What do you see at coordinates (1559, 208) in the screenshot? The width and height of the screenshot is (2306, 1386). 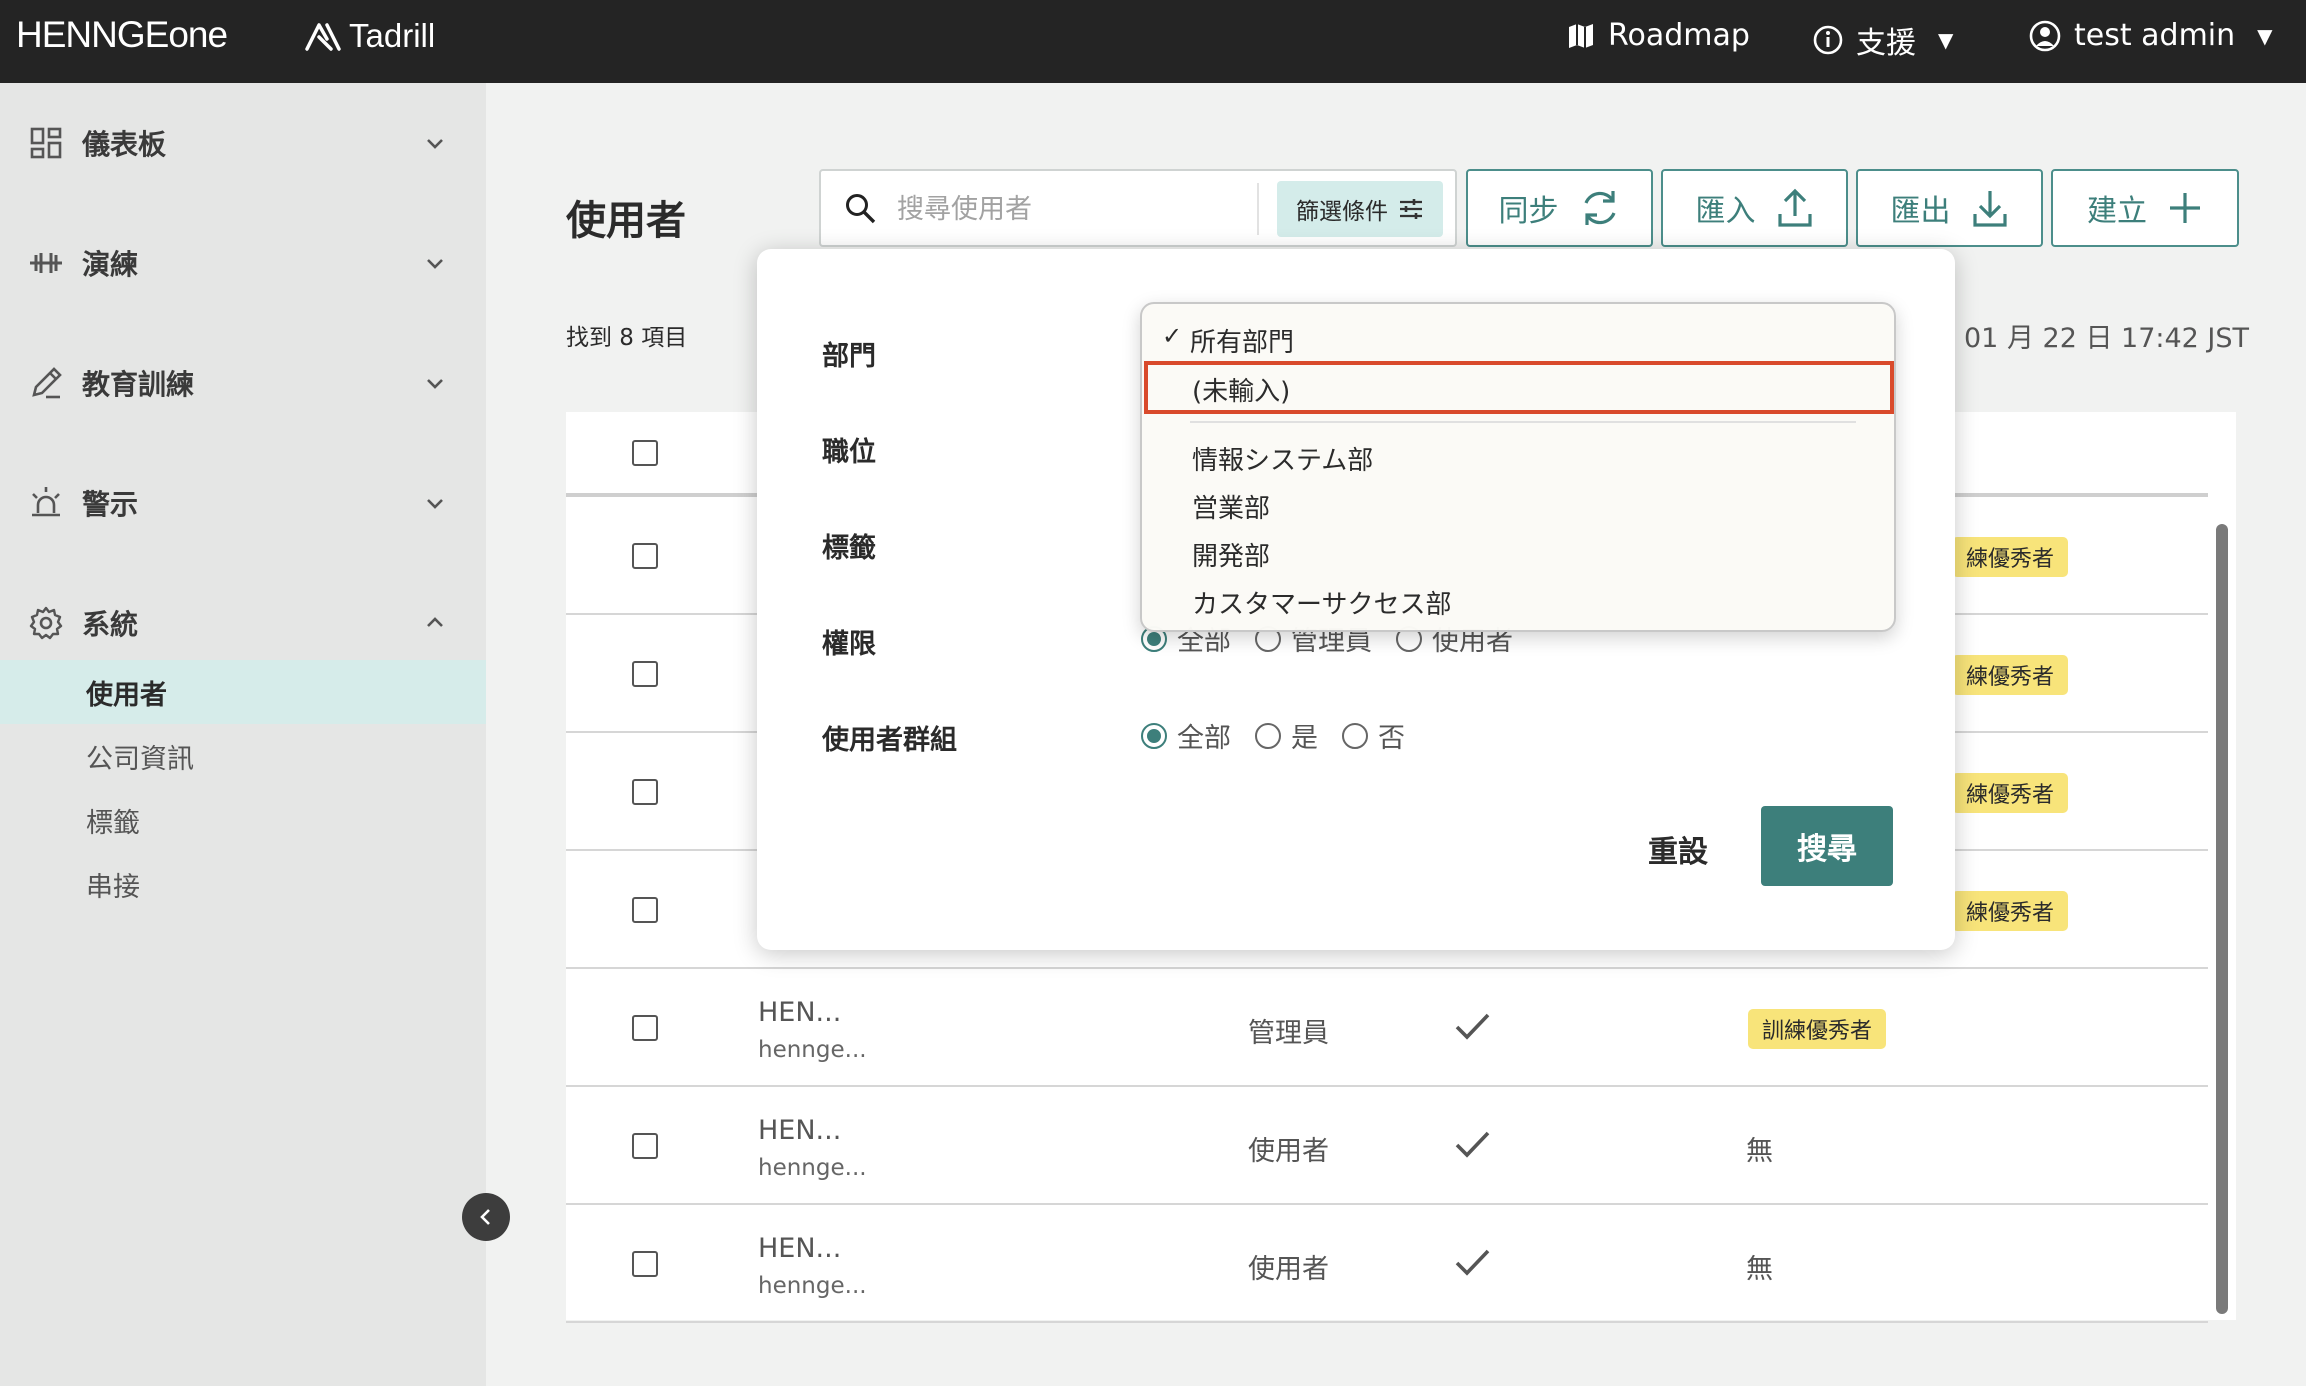 I see `sync-button: 同步` at bounding box center [1559, 208].